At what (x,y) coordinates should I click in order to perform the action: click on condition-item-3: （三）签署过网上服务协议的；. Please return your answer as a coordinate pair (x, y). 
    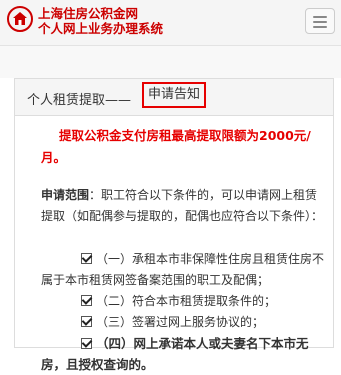
    Looking at the image, I should click on (186, 322).